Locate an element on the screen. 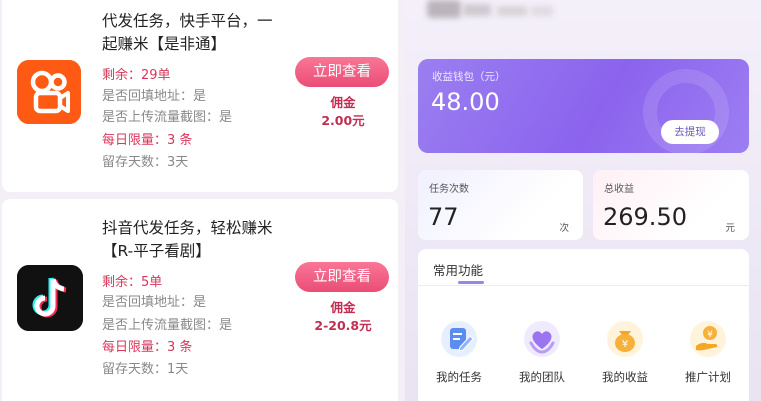 The height and width of the screenshot is (401, 761). commission-value: 2-20.8元 is located at coordinates (343, 325).